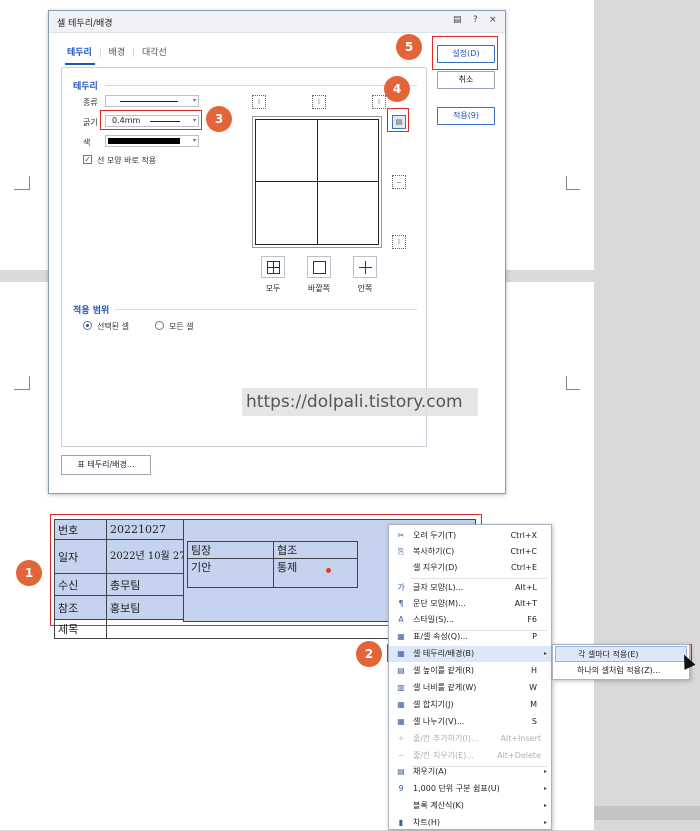 Image resolution: width=700 pixels, height=831 pixels. I want to click on menu-item-table-props: ▦ 표/셀 속성(Q)... P, so click(470, 637).